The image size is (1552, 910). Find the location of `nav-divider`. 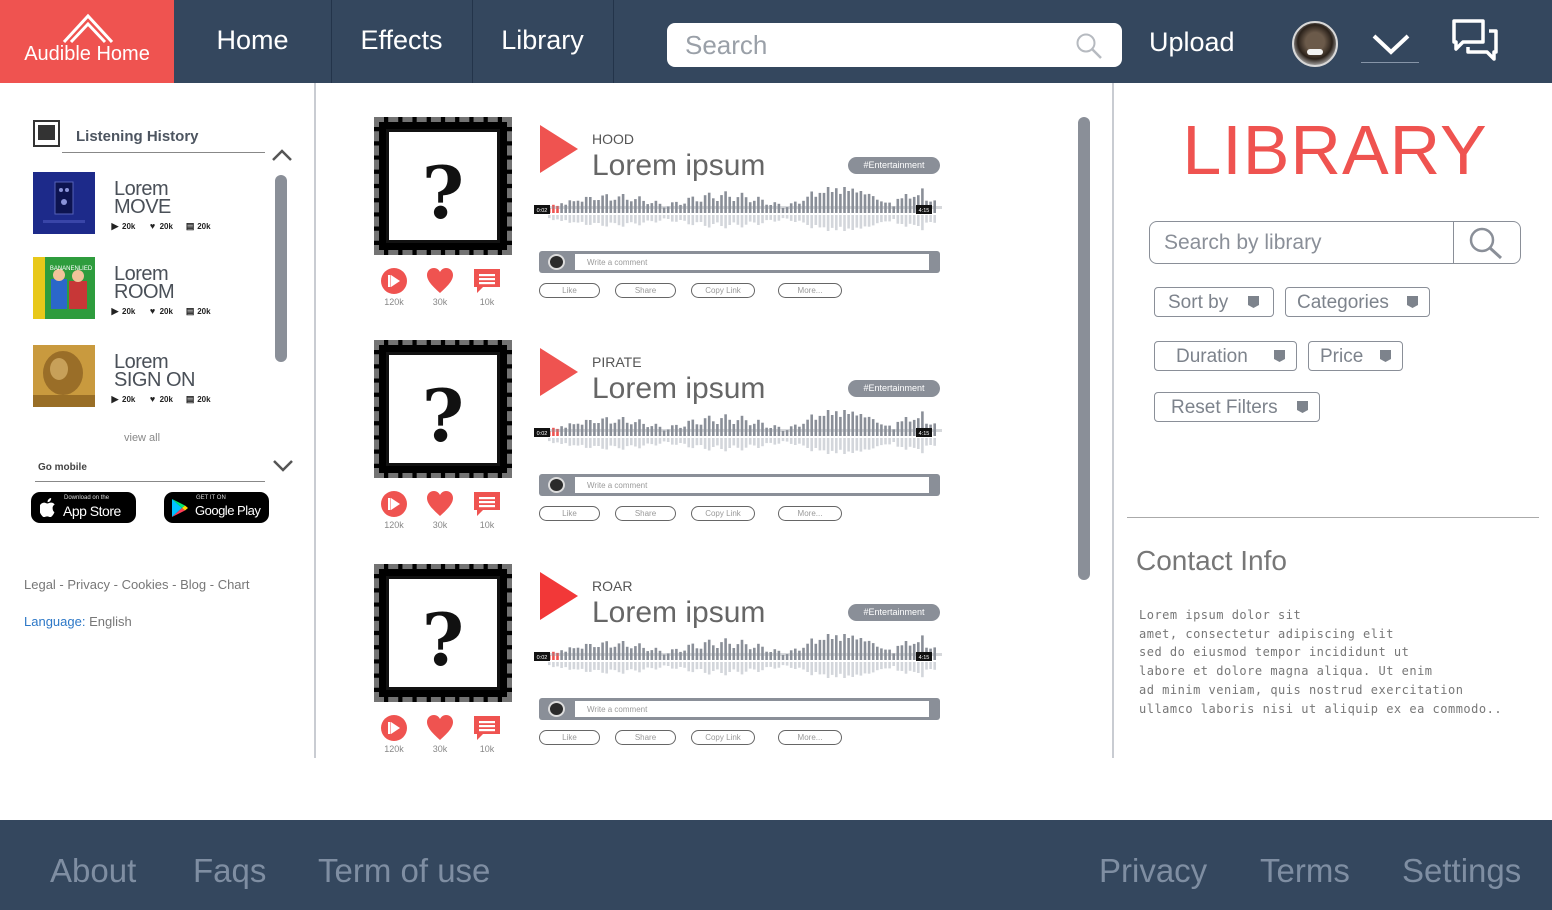

nav-divider is located at coordinates (613, 41).